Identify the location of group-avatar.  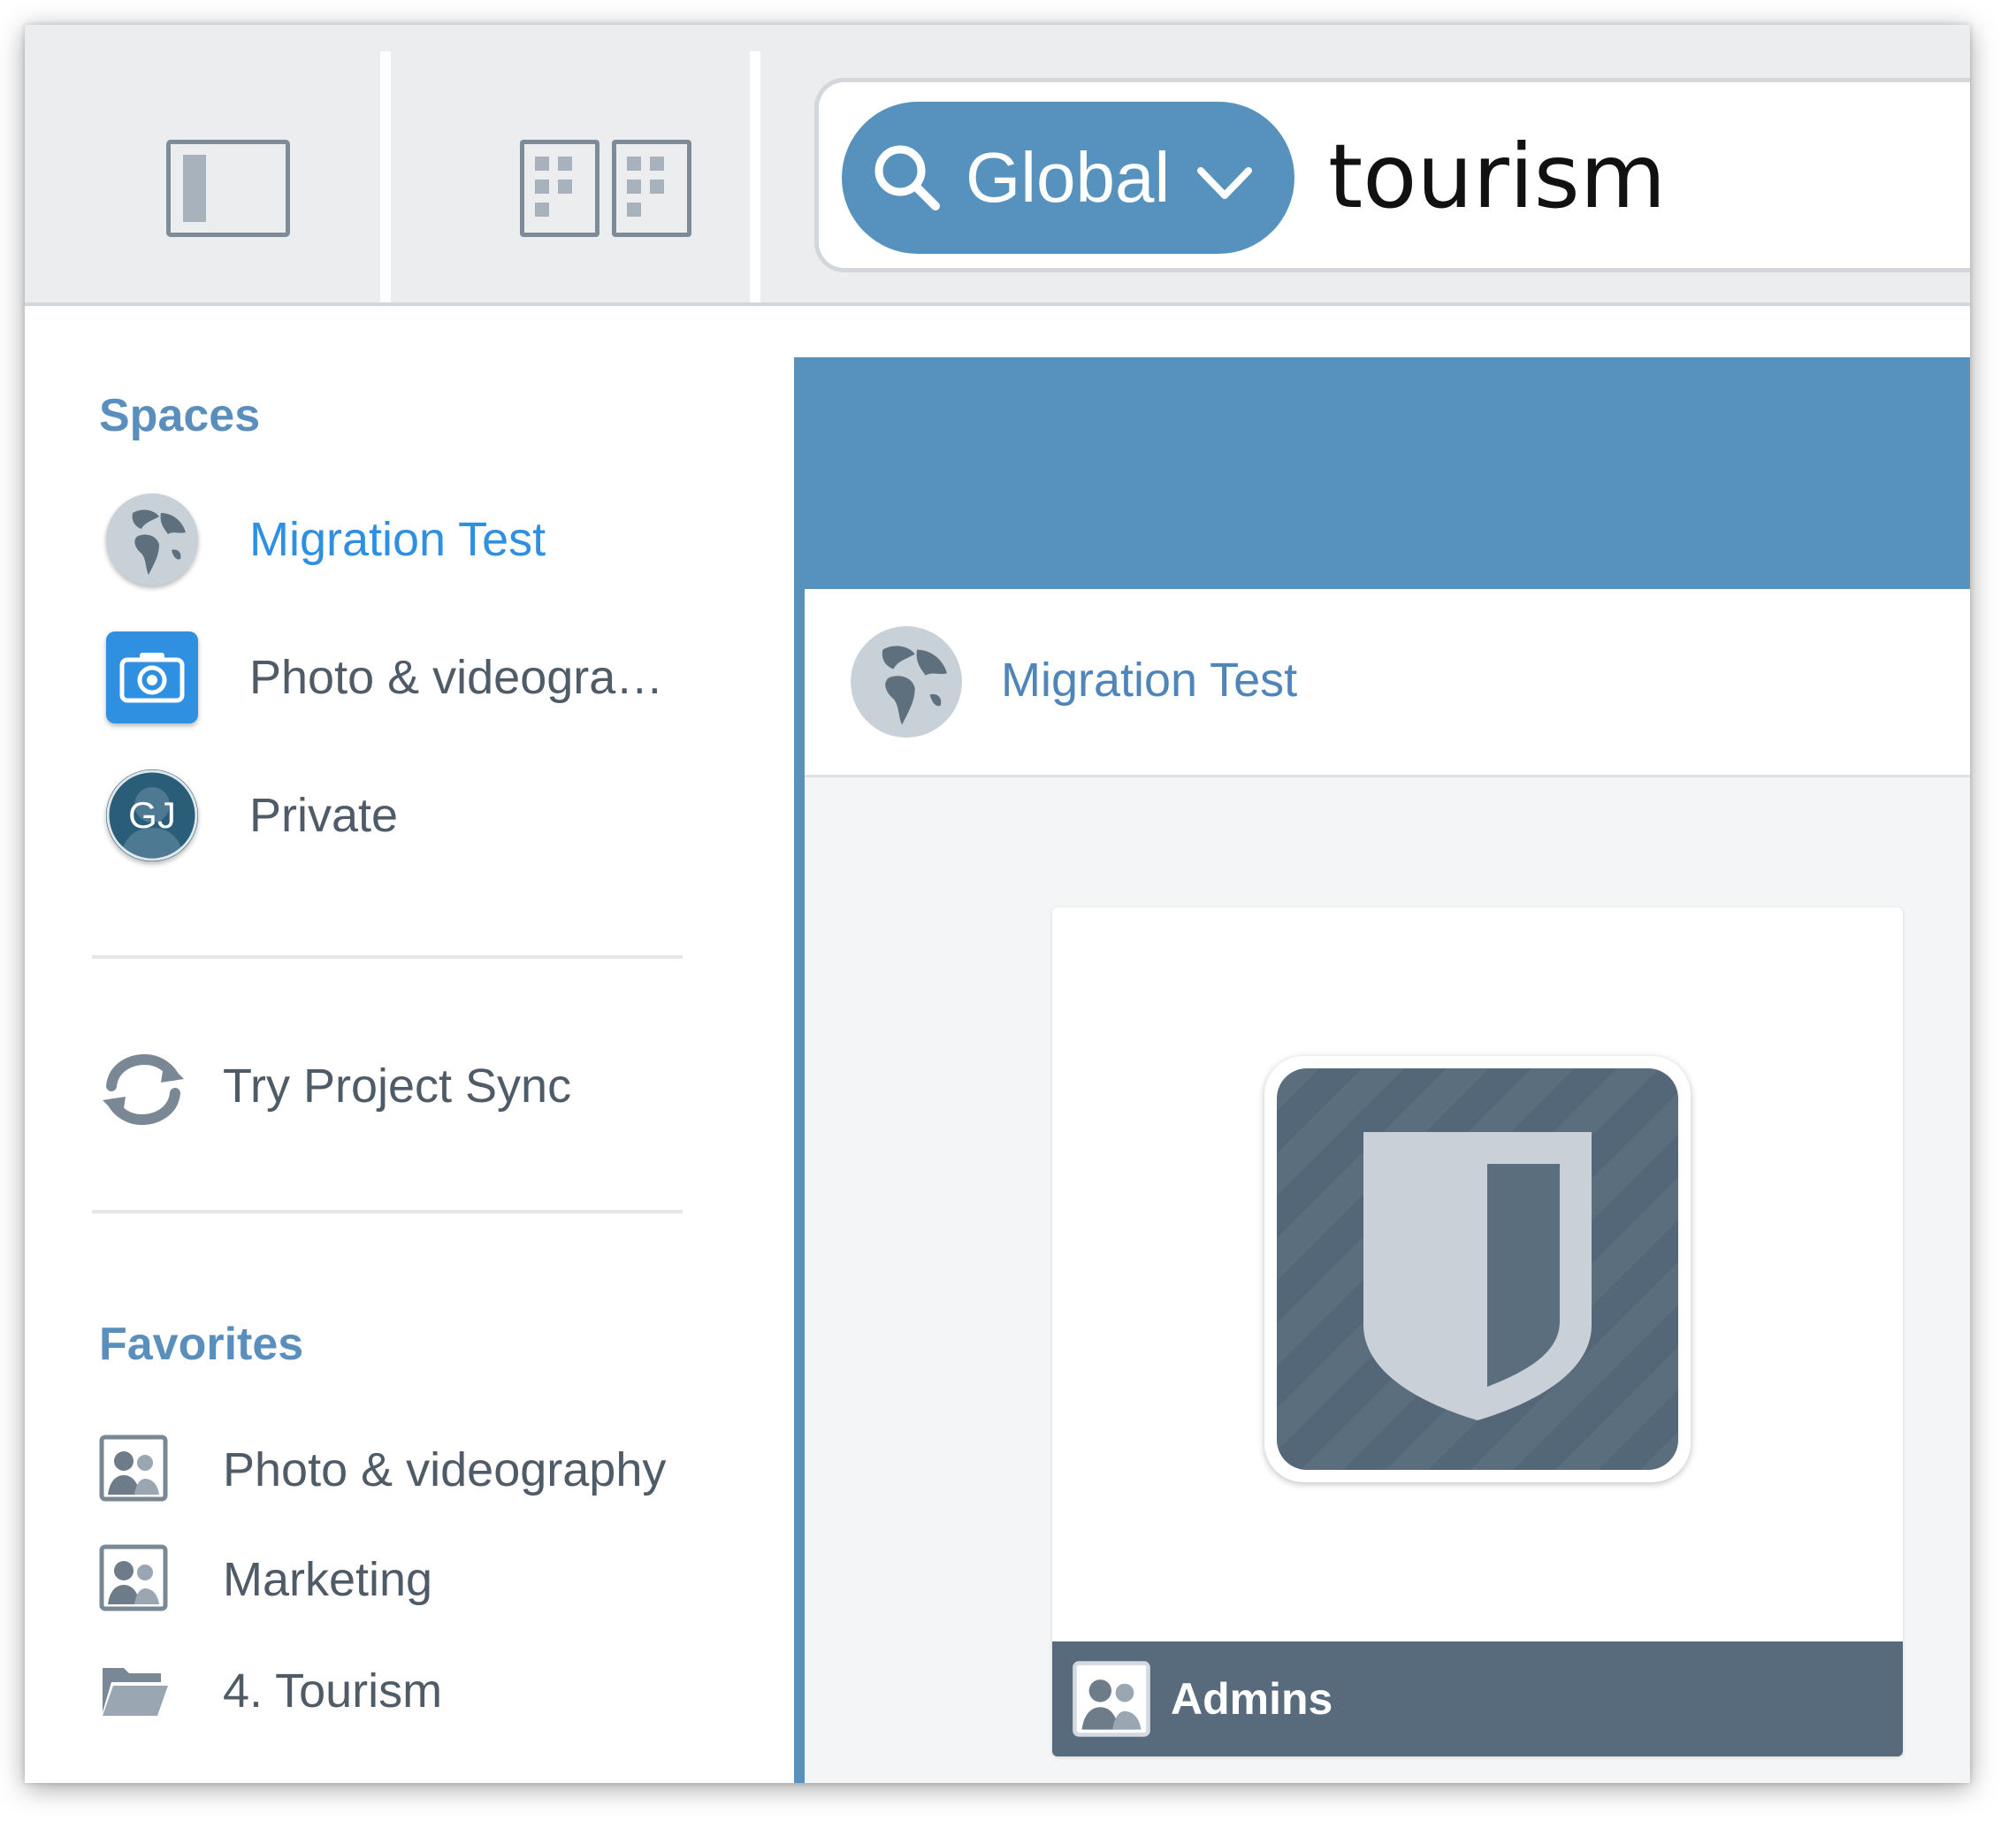
(1477, 1269).